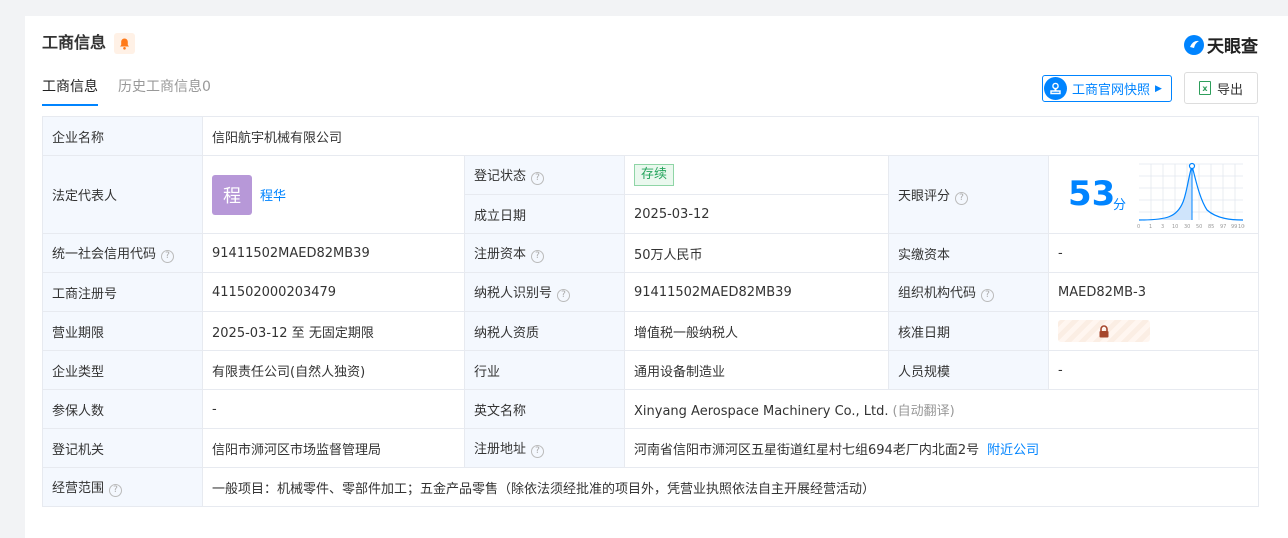 The image size is (1288, 538). Describe the element at coordinates (122, 370) in the screenshot. I see `type-label: 企业类型` at that location.